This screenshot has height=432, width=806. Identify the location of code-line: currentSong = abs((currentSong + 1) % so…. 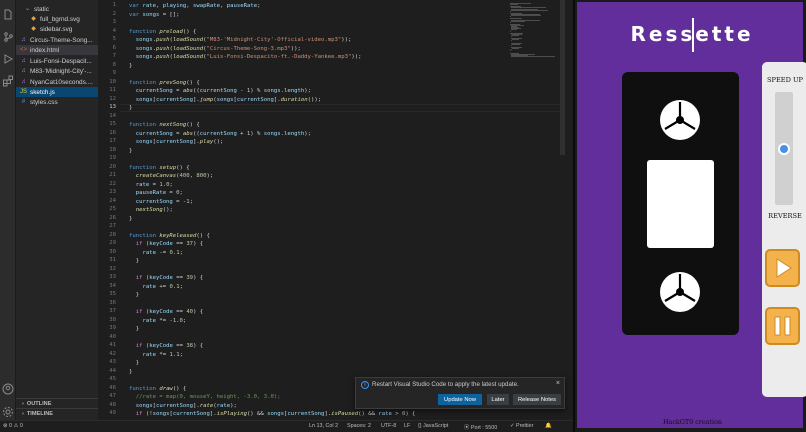
(220, 134).